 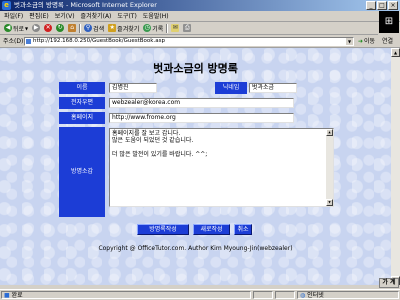 I want to click on name-label: 이름, so click(x=82, y=88).